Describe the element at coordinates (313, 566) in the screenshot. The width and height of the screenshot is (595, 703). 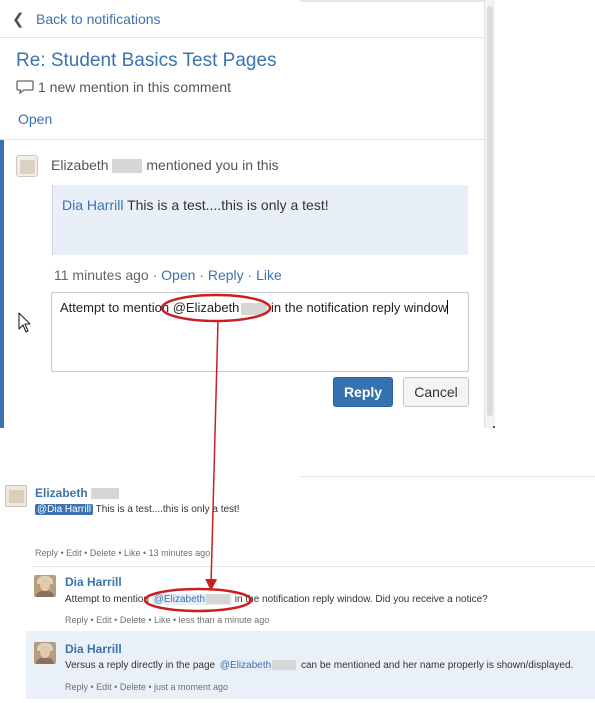
I see `comment-divider` at that location.